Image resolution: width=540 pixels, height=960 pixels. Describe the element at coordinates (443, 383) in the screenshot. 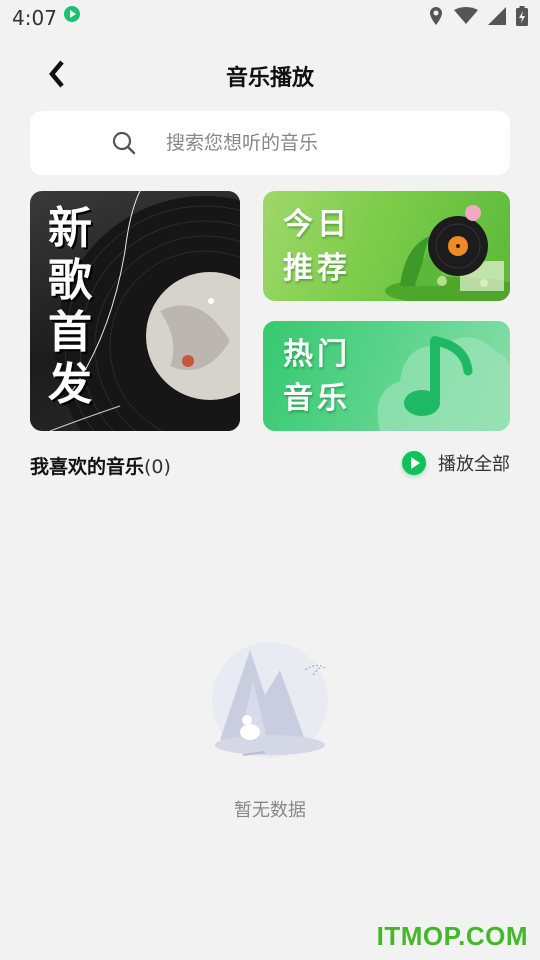

I see `music-note-cloud-icon` at that location.